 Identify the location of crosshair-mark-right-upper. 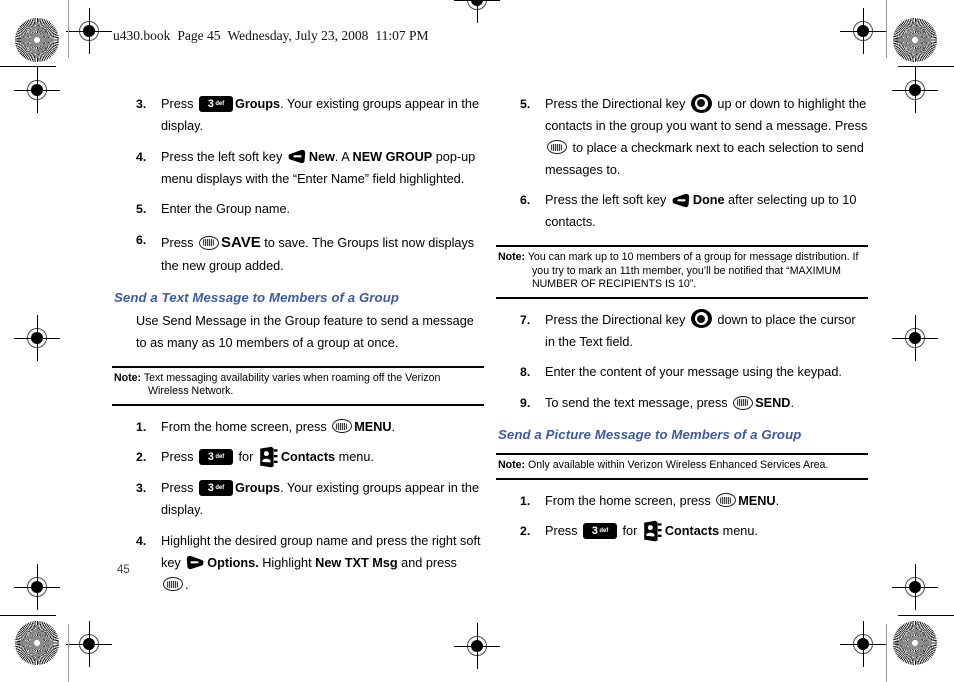
(915, 90).